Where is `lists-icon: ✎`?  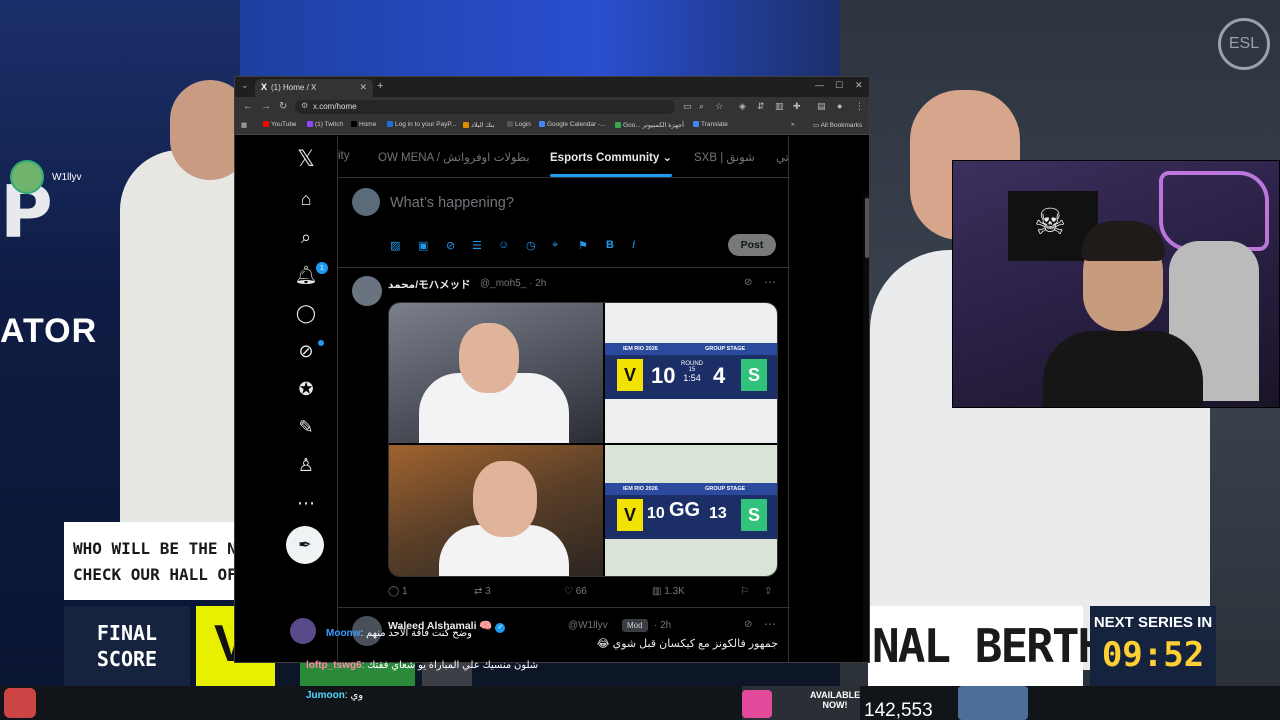 lists-icon: ✎ is located at coordinates (306, 427).